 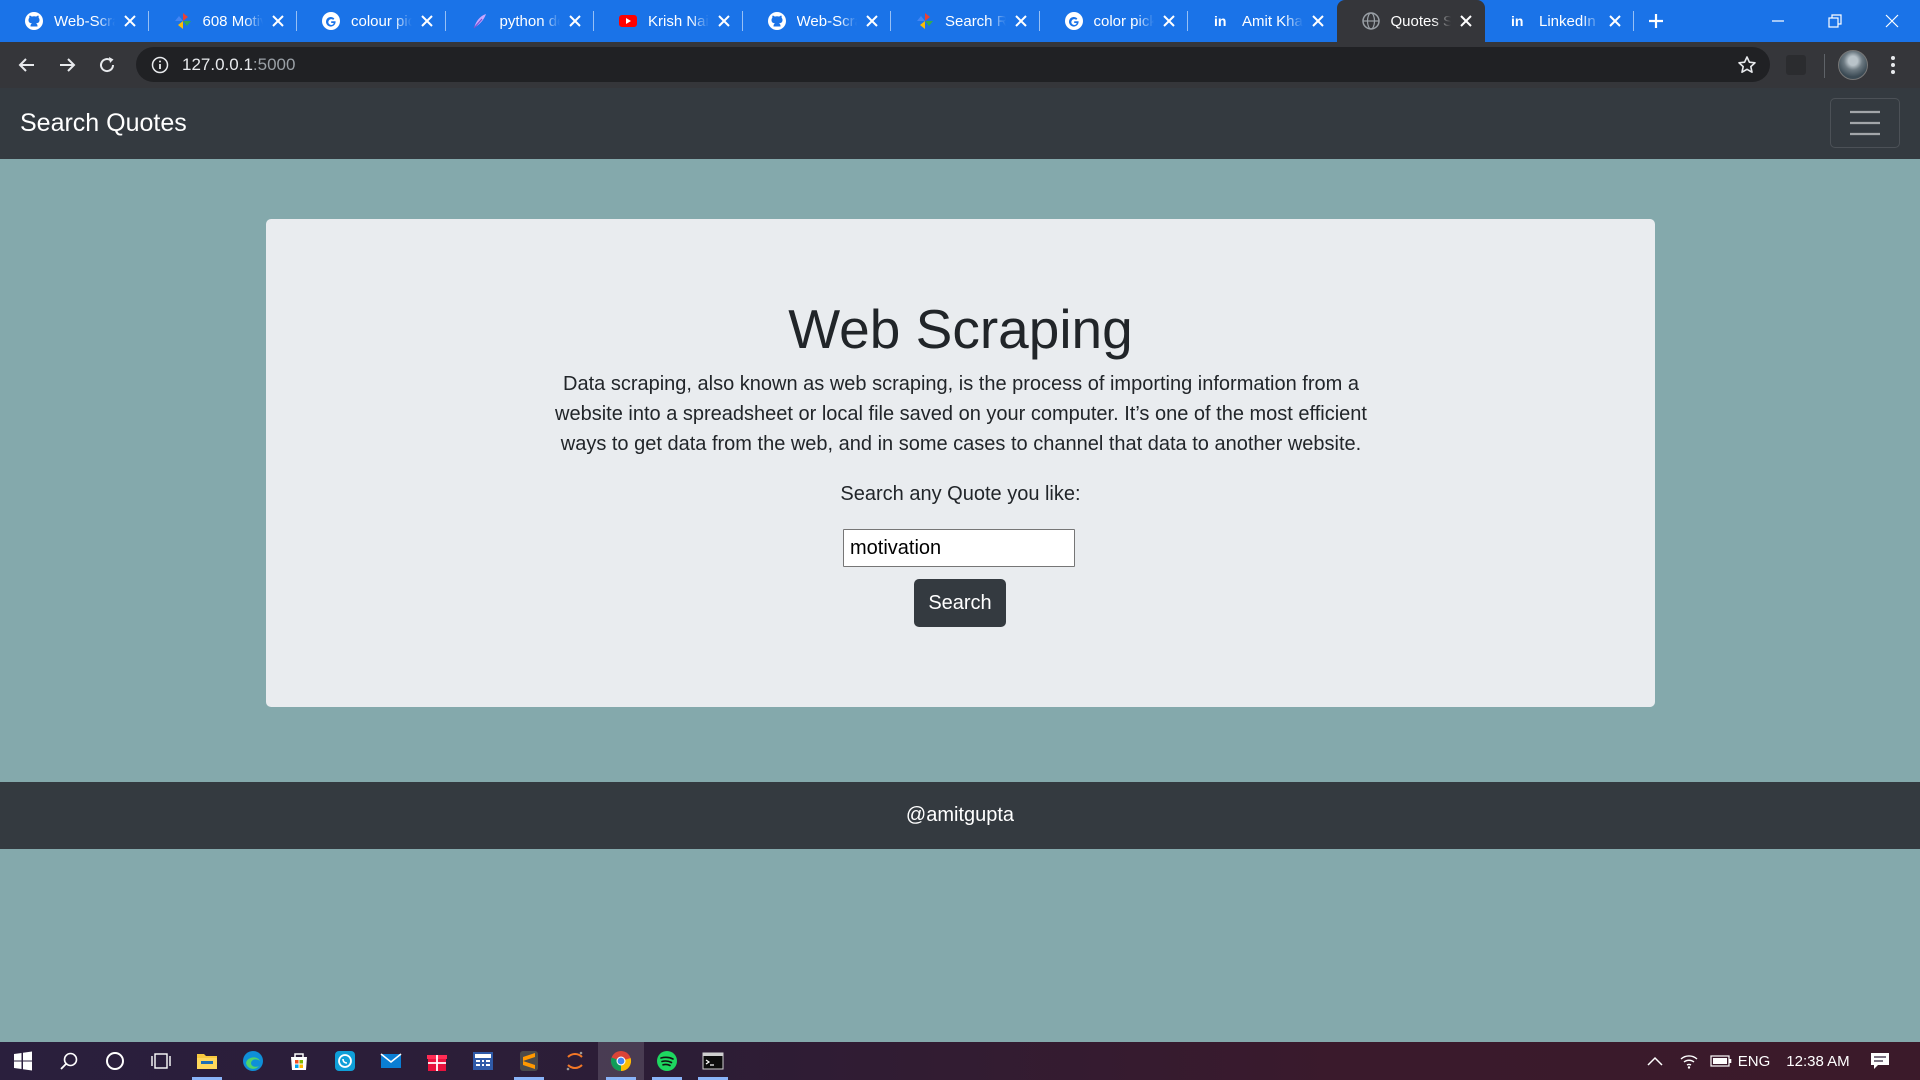 I want to click on spotify-icon, so click(x=667, y=1061).